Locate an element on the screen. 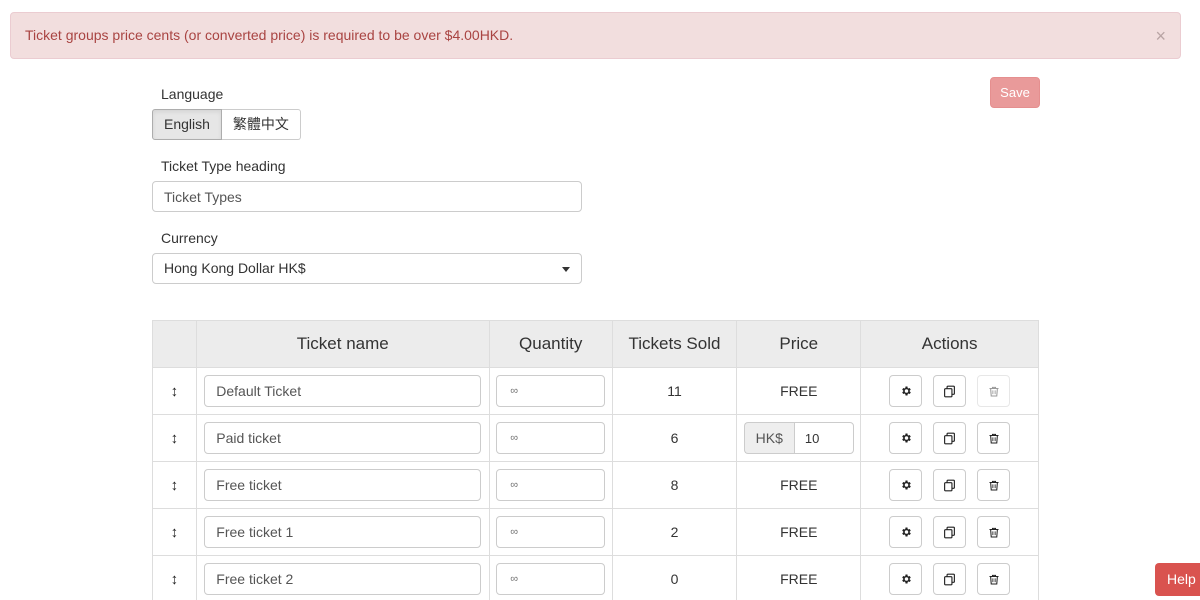  language-toggle: English 繁體中文 is located at coordinates (226, 124).